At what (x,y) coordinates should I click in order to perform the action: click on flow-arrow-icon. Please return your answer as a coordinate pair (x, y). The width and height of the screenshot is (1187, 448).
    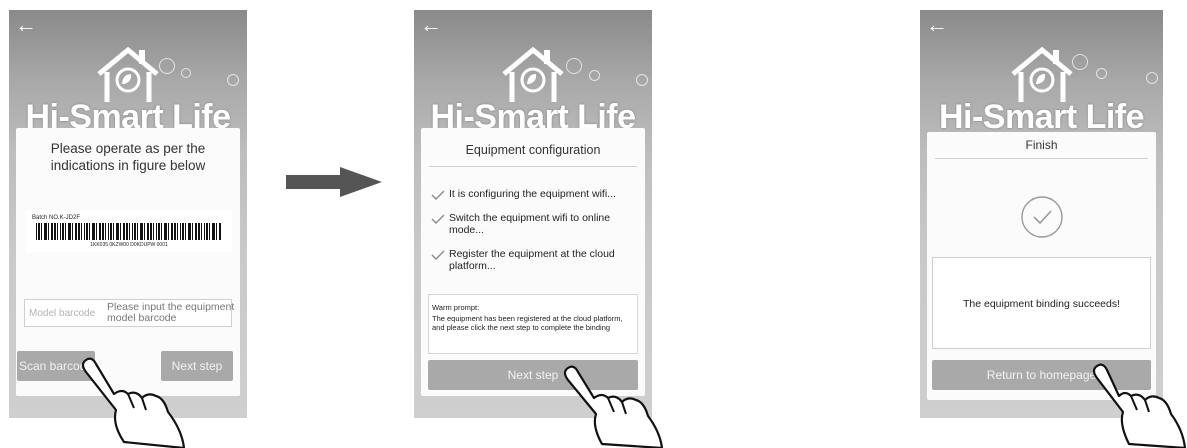
    Looking at the image, I should click on (334, 182).